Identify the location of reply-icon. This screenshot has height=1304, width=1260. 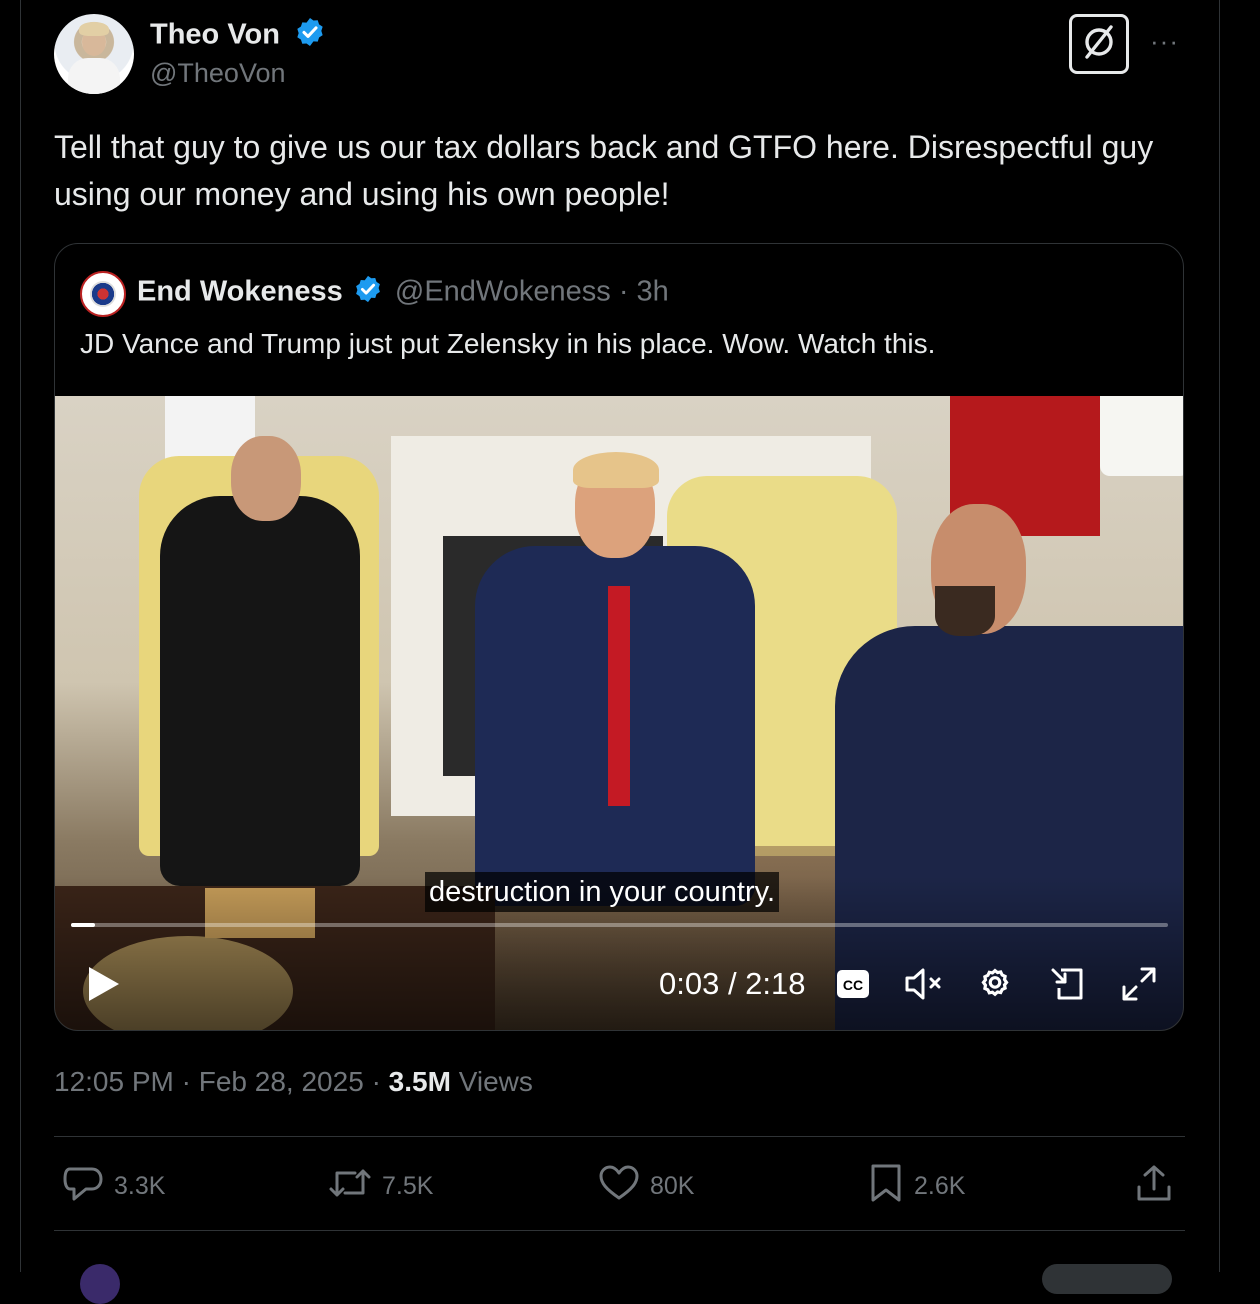
(88, 1186).